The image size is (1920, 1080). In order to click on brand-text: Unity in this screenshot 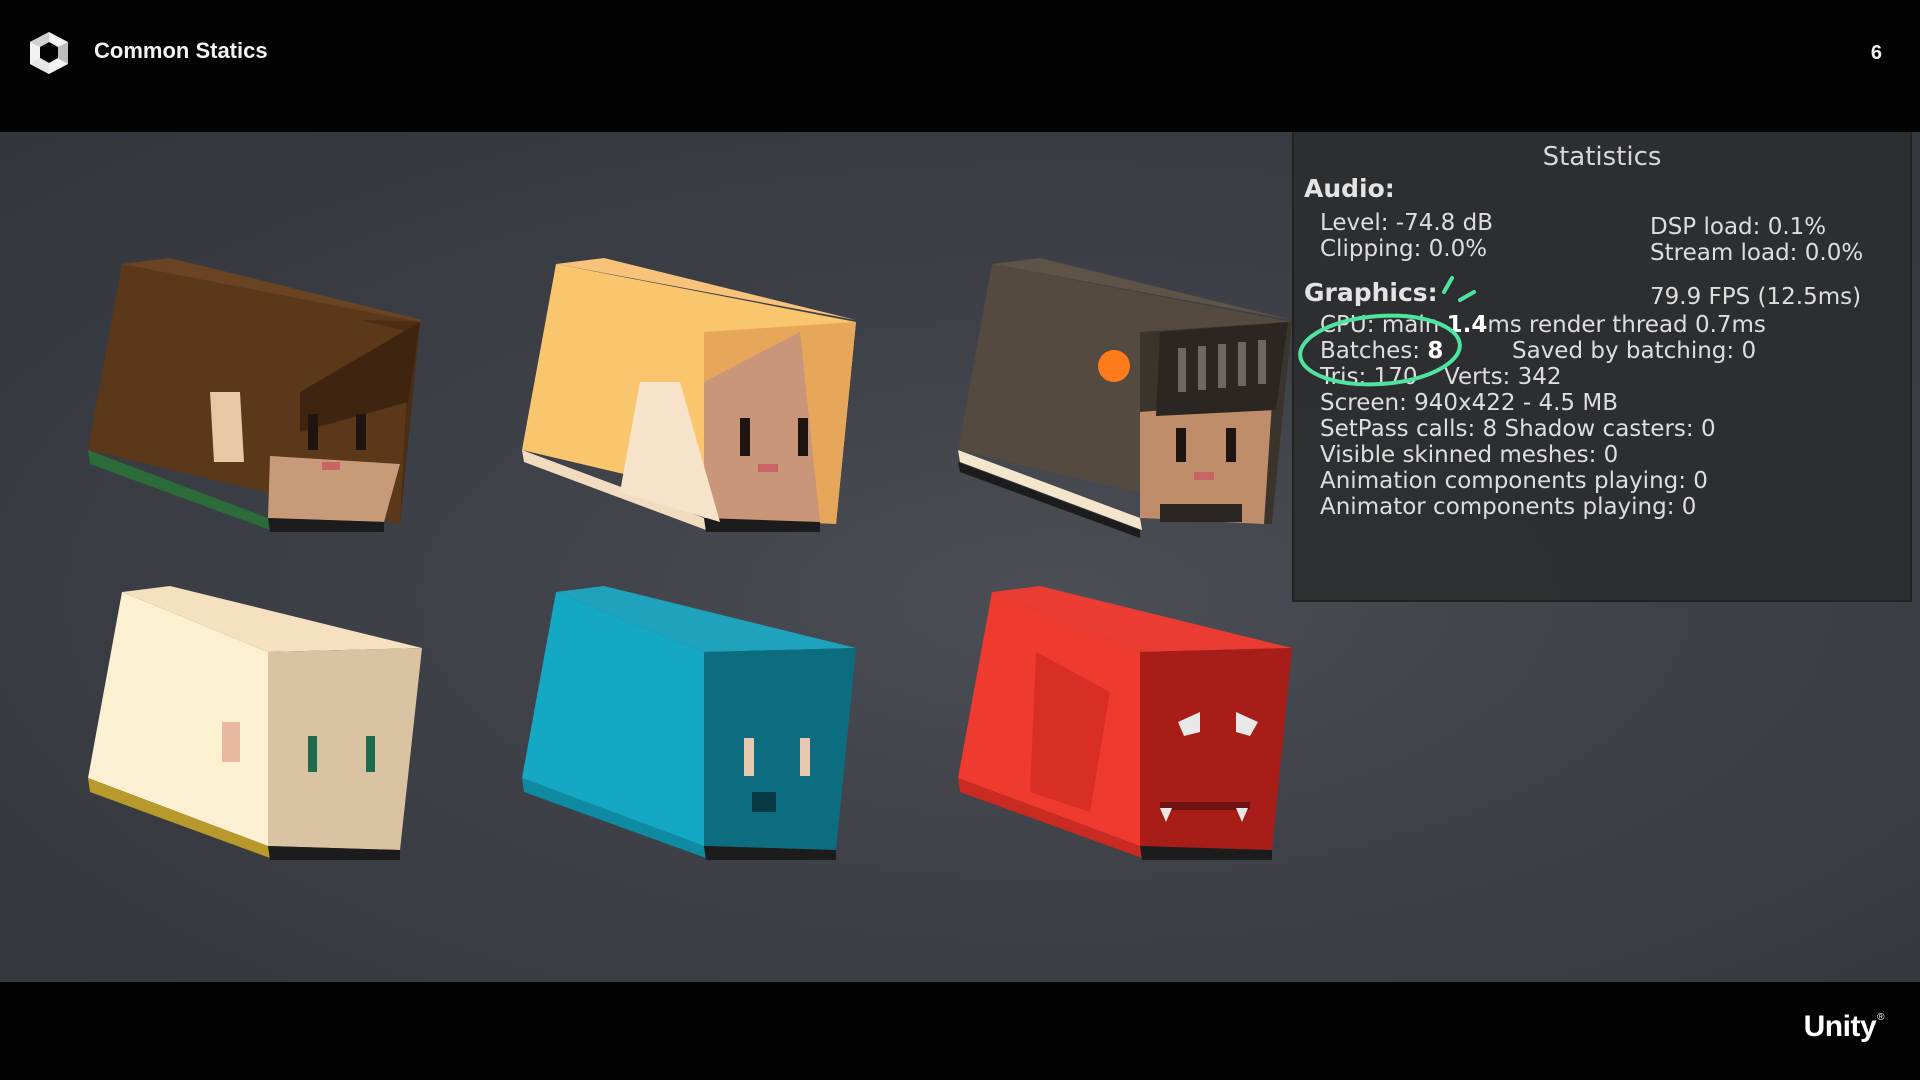, I will do `click(1840, 1026)`.